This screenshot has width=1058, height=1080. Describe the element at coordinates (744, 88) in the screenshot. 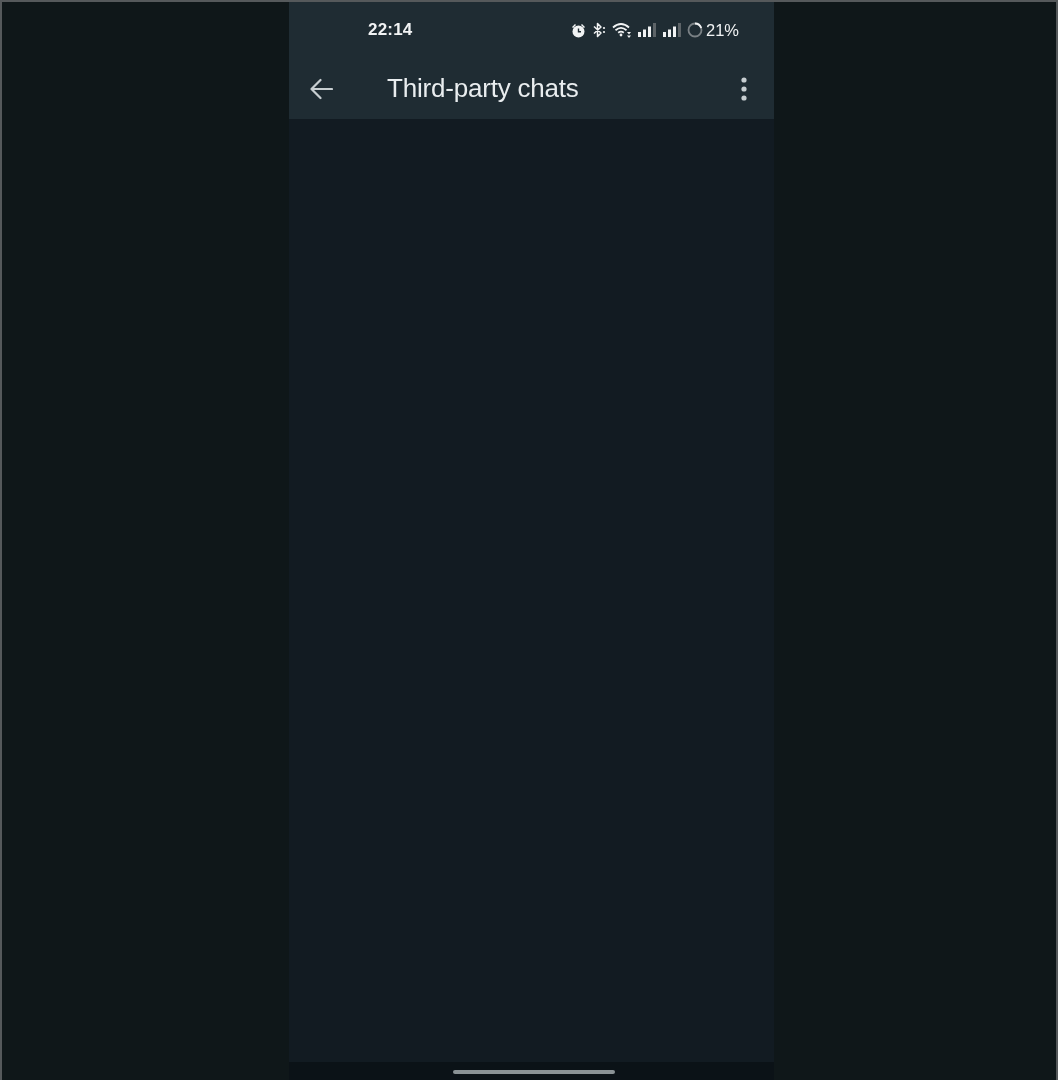

I see `menu-icon` at that location.